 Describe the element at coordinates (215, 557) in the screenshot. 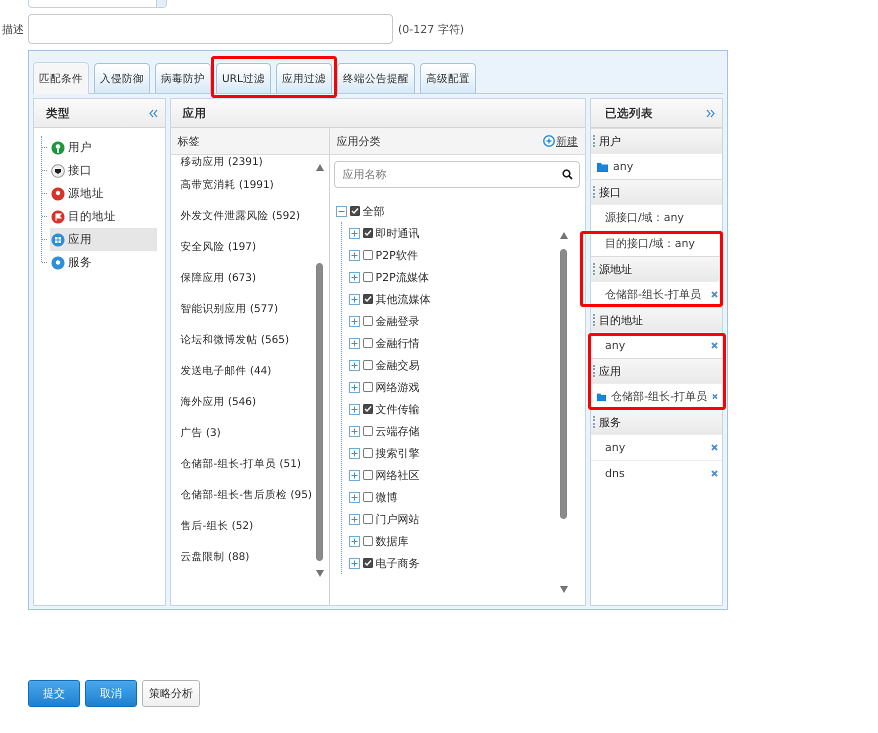

I see `tag-item: 云盘限制 (88)` at that location.